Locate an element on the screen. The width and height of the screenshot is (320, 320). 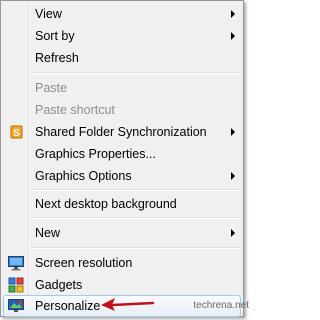
menu-item-screen-resolution: Screen resolution is located at coordinates (122, 263).